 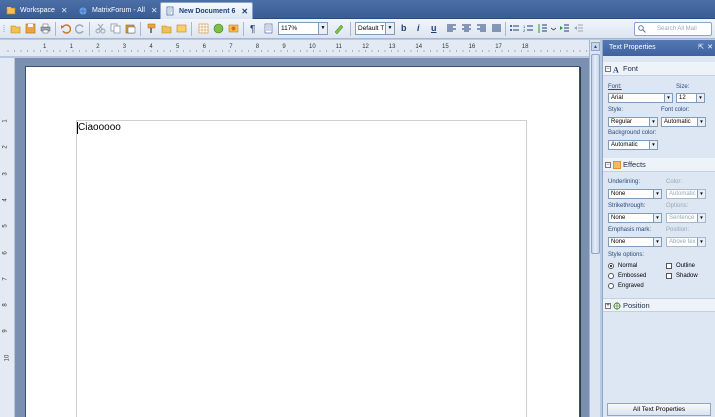 What do you see at coordinates (675, 110) in the screenshot?
I see `font-color-label: Font color:` at bounding box center [675, 110].